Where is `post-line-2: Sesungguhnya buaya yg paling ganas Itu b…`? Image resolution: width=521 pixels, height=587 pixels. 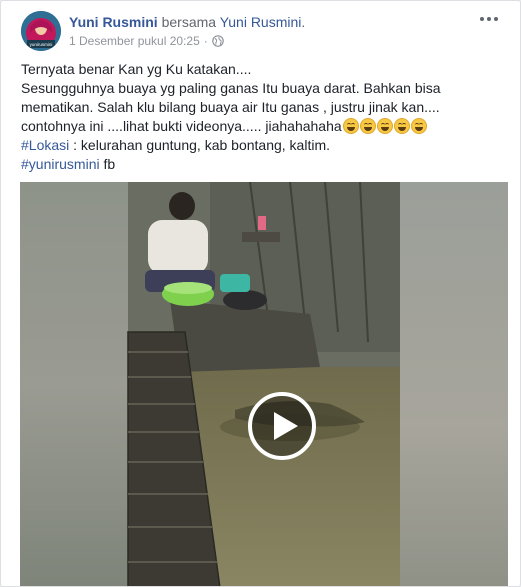 post-line-2: Sesungguhnya buaya yg paling ganas Itu b… is located at coordinates (231, 88).